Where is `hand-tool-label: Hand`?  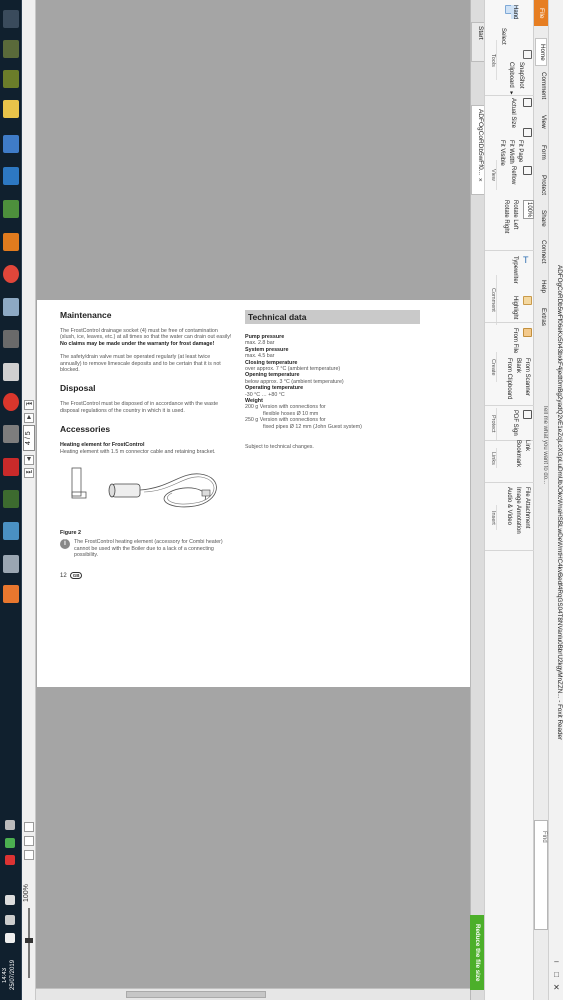 hand-tool-label: Hand is located at coordinates (514, 12).